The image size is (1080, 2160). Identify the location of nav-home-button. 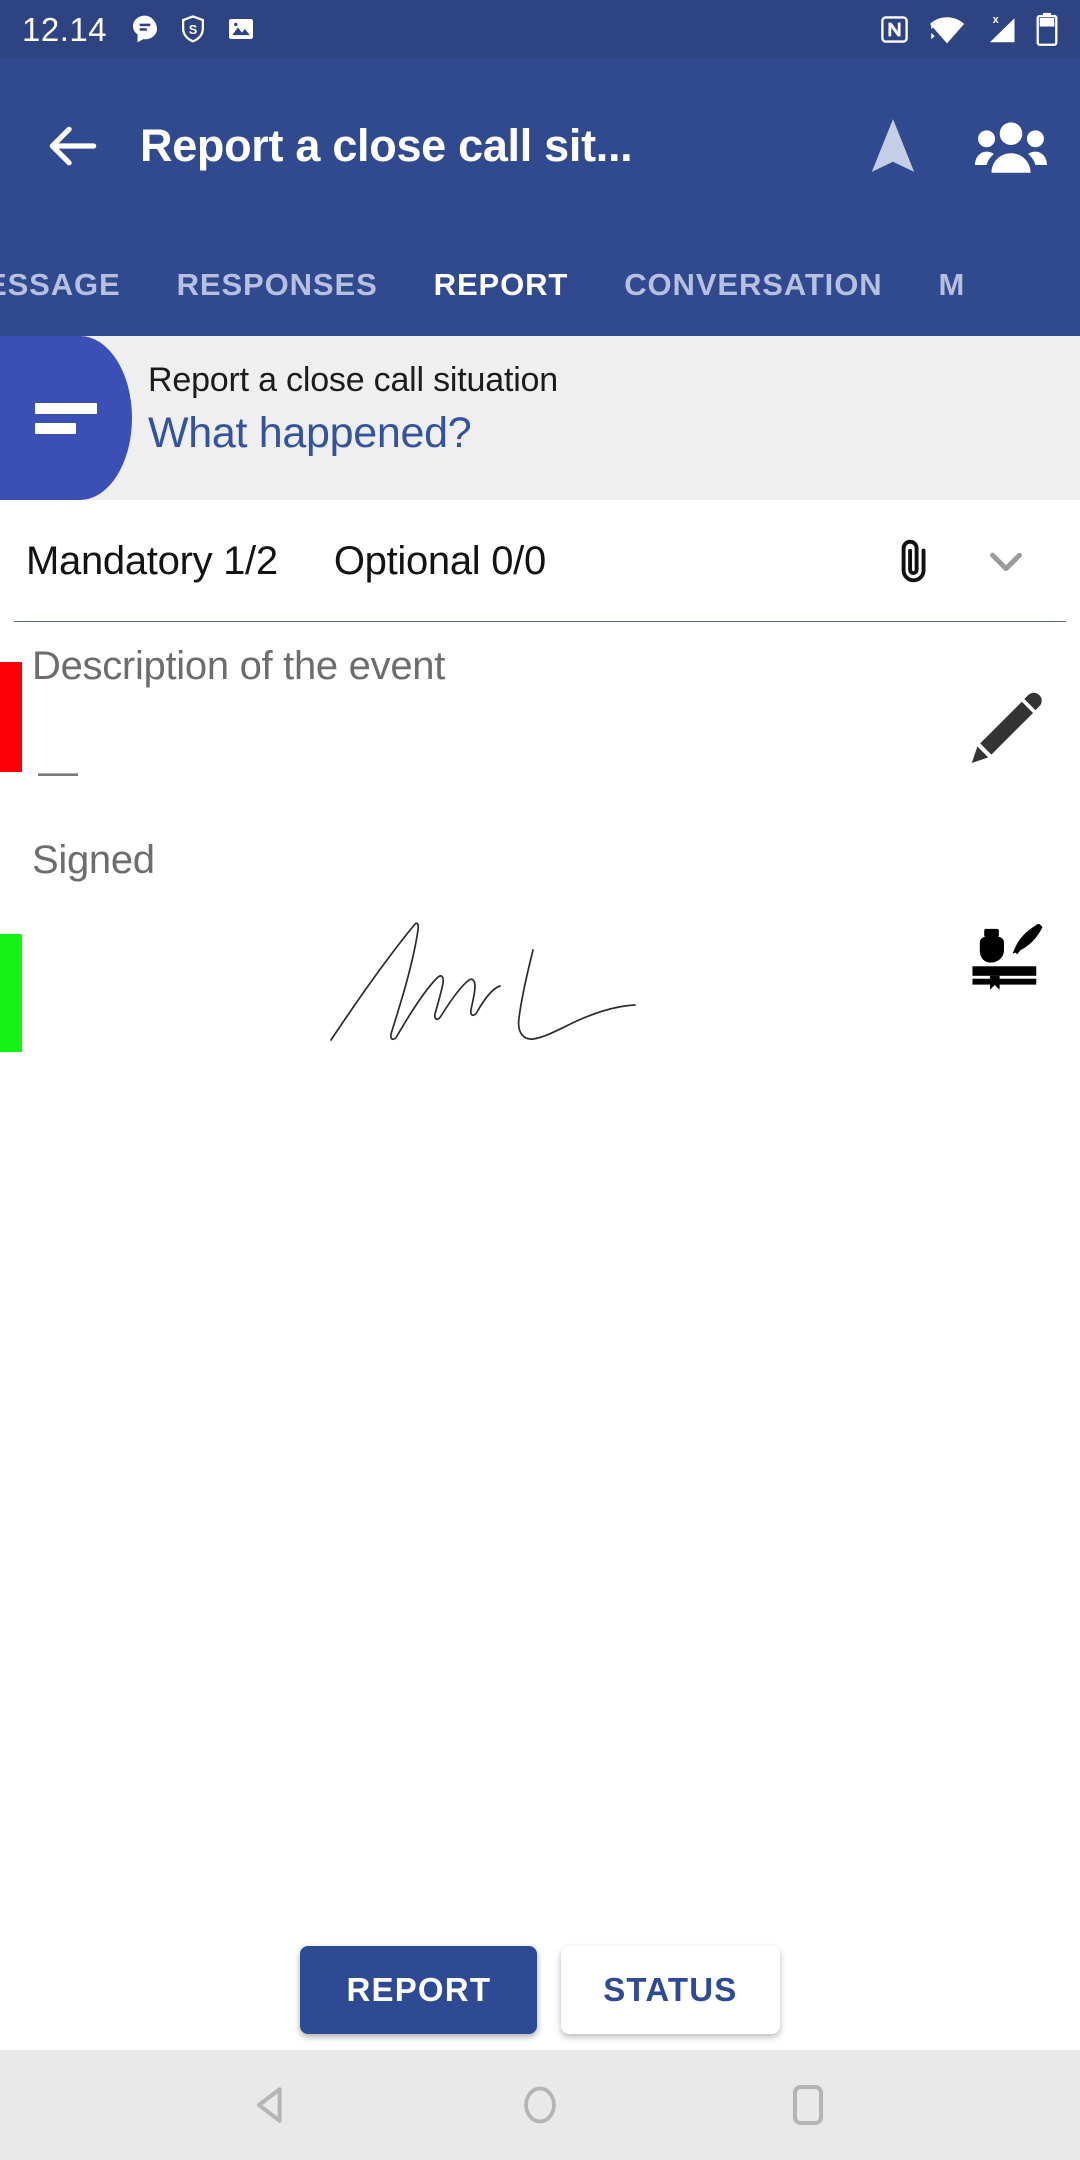
(540, 2105).